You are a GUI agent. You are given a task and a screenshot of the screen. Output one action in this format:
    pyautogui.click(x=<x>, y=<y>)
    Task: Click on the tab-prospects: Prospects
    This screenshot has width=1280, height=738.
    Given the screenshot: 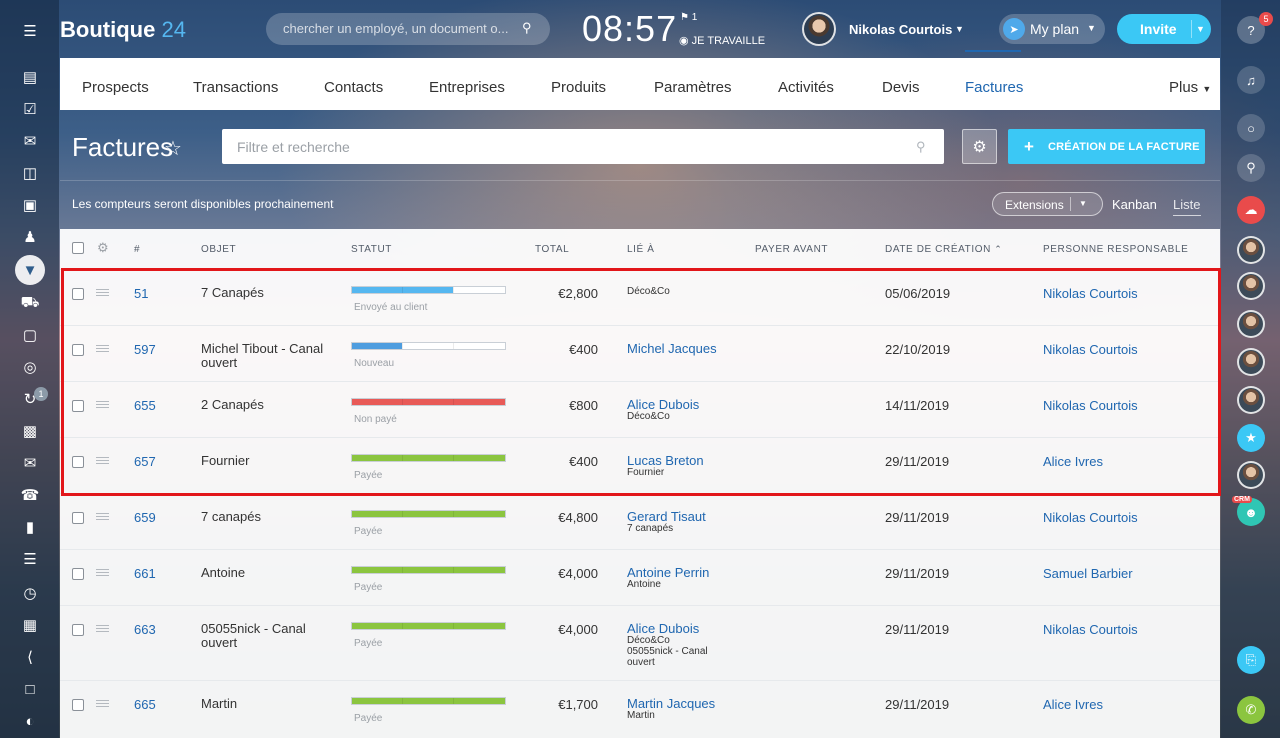 What is the action you would take?
    pyautogui.click(x=115, y=87)
    